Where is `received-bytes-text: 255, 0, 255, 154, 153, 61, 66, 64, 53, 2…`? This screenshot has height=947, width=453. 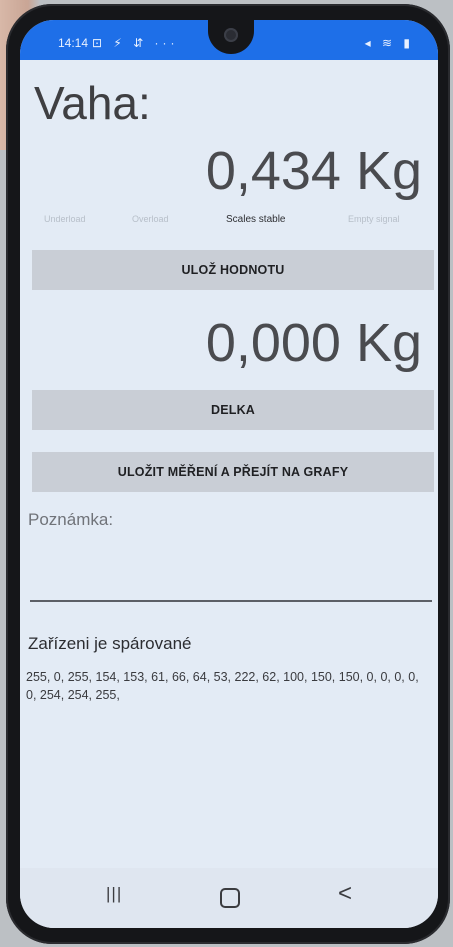
received-bytes-text: 255, 0, 255, 154, 153, 61, 66, 64, 53, 2… is located at coordinates (222, 686).